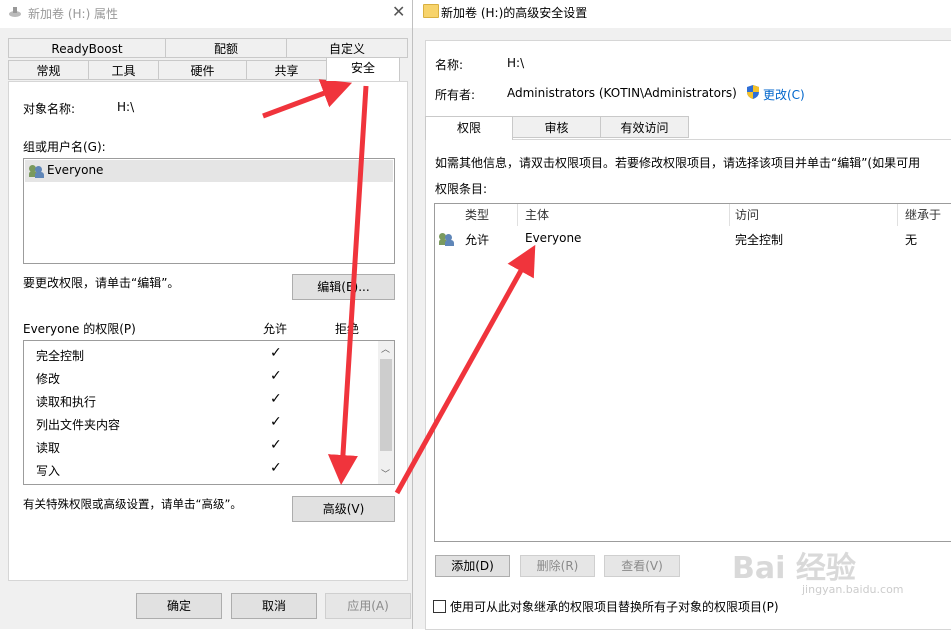  What do you see at coordinates (123, 70) in the screenshot?
I see `tab-tools: 工具` at bounding box center [123, 70].